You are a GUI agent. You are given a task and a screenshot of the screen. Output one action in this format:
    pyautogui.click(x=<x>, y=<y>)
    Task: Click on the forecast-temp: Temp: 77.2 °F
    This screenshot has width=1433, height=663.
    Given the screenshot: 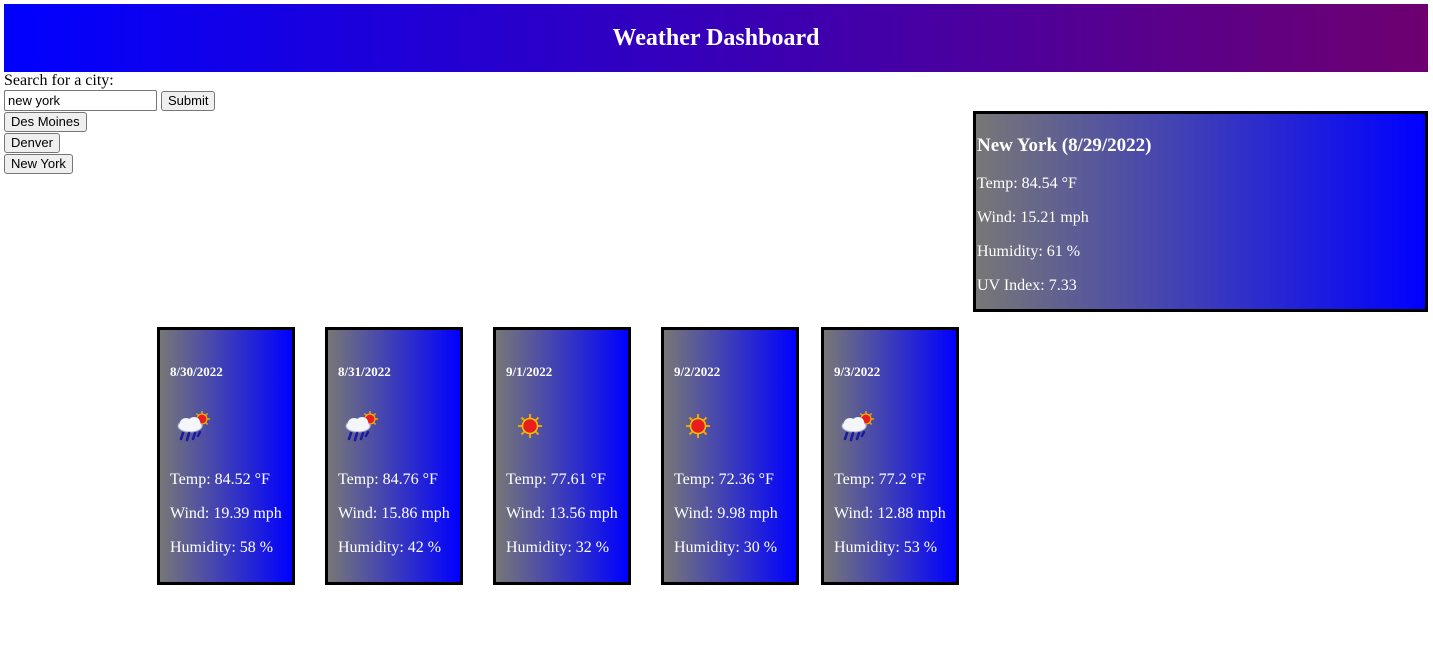 What is the action you would take?
    pyautogui.click(x=880, y=479)
    